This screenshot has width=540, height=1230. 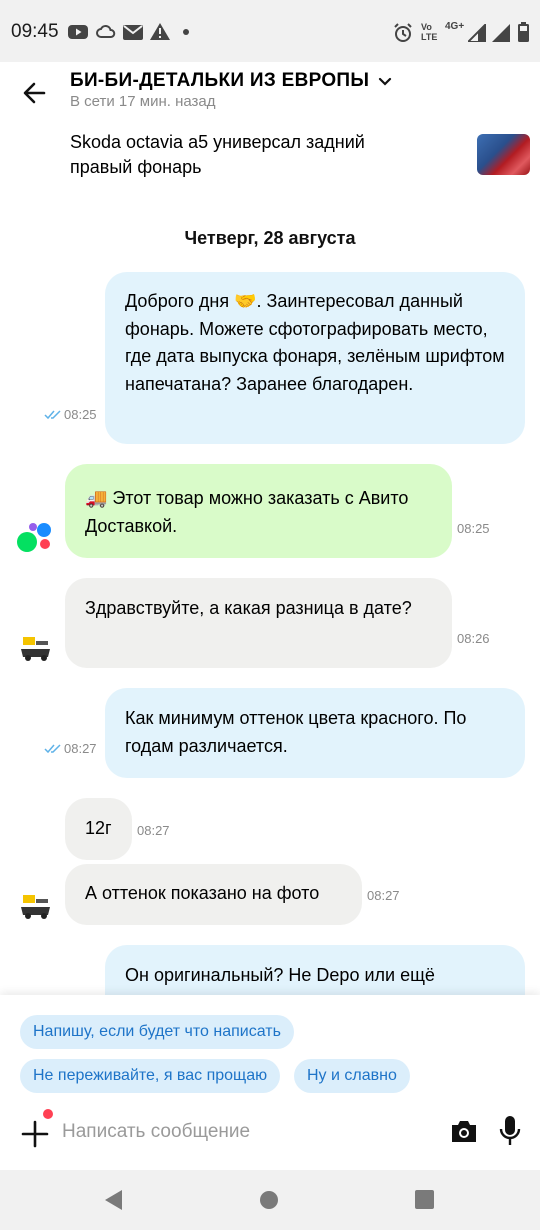 What do you see at coordinates (426, 27) in the screenshot?
I see `volte-label: Vo` at bounding box center [426, 27].